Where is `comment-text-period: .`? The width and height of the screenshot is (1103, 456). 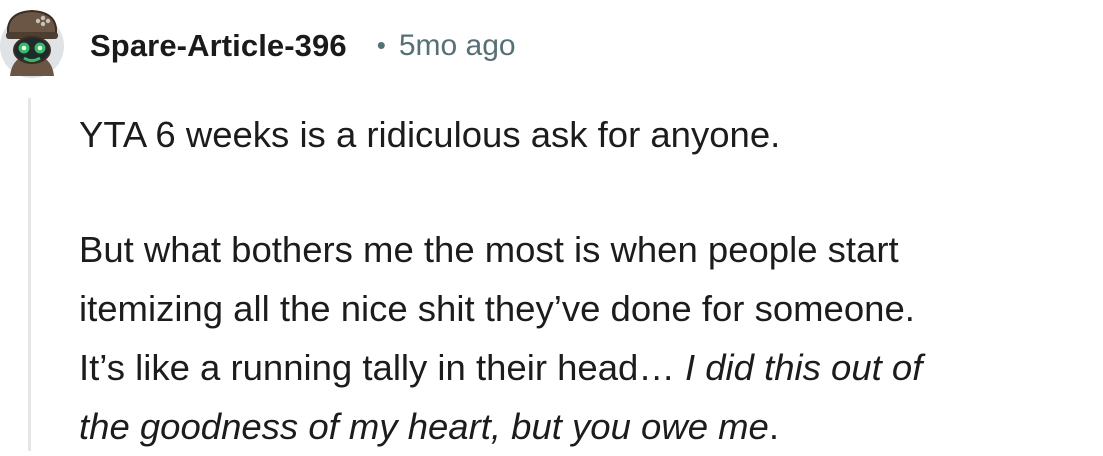
comment-text-period: . is located at coordinates (774, 426).